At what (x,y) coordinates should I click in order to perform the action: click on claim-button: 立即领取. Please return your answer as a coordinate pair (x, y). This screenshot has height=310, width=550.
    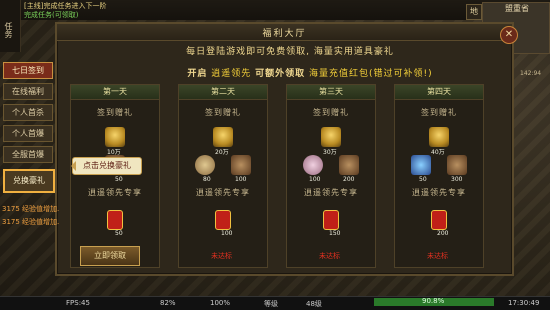
    Looking at the image, I should click on (110, 256).